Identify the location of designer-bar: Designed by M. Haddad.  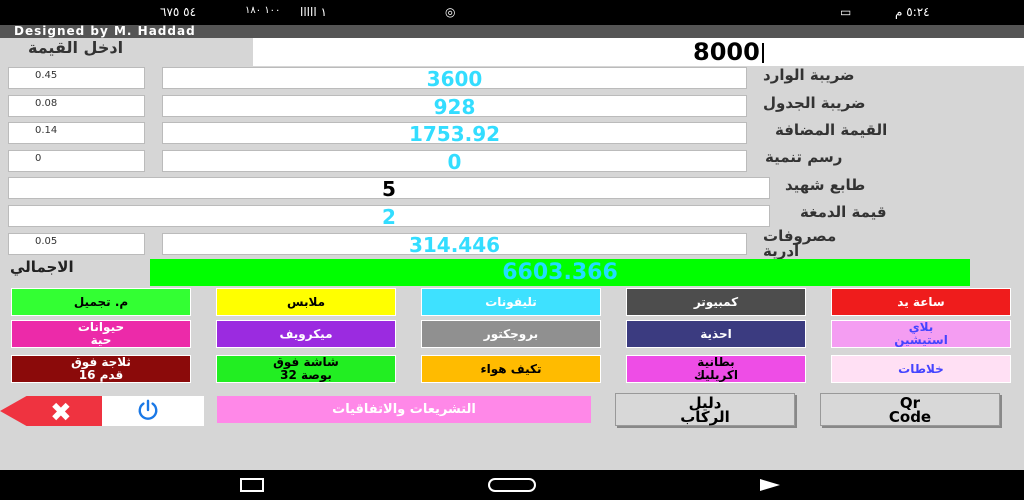
(512, 31).